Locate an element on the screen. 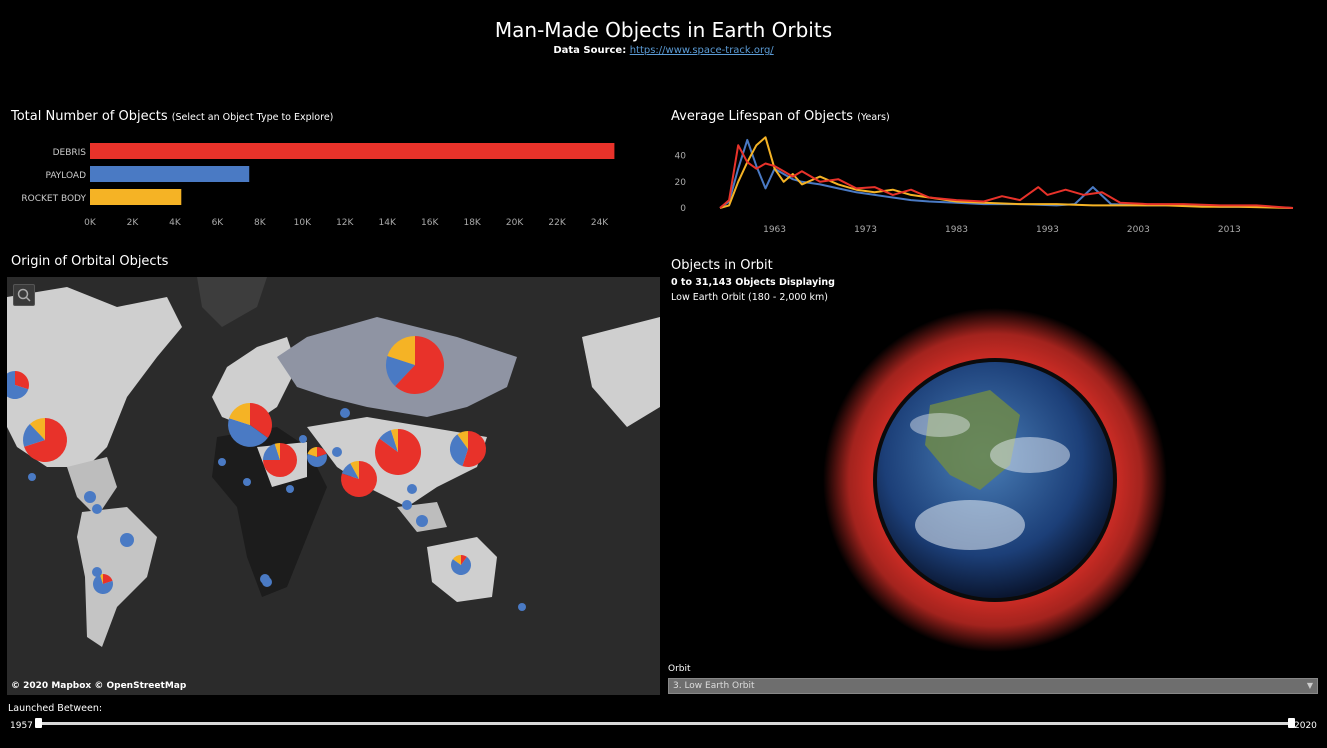 Image resolution: width=1327 pixels, height=748 pixels. orbit-panel-title: Objects in Orbit is located at coordinates (722, 265).